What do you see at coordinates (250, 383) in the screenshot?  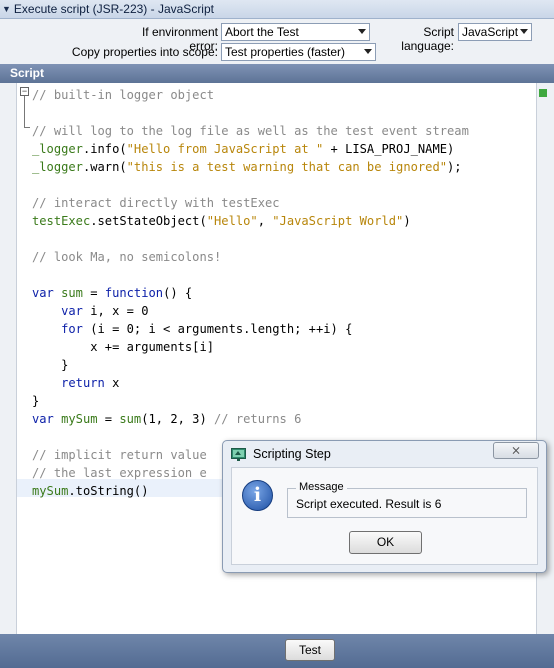 I see `code-line: return x` at bounding box center [250, 383].